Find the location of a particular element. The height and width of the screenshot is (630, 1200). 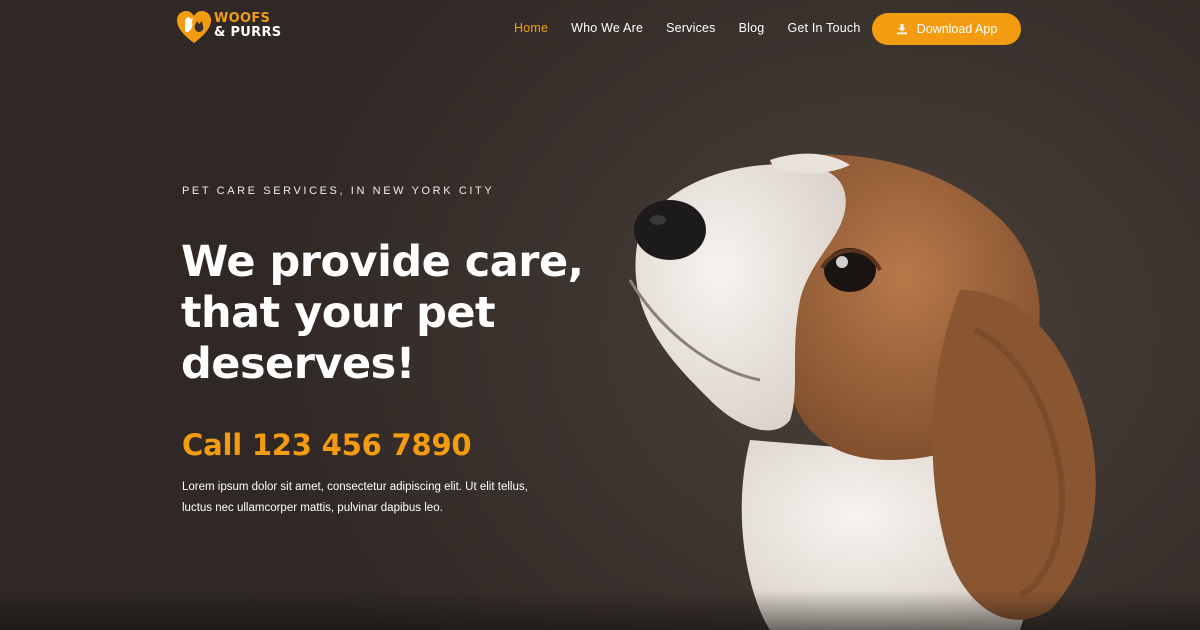

hero-eyebrow: PET CARE SERVICES, IN NEW YORK CITY is located at coordinates (338, 191).